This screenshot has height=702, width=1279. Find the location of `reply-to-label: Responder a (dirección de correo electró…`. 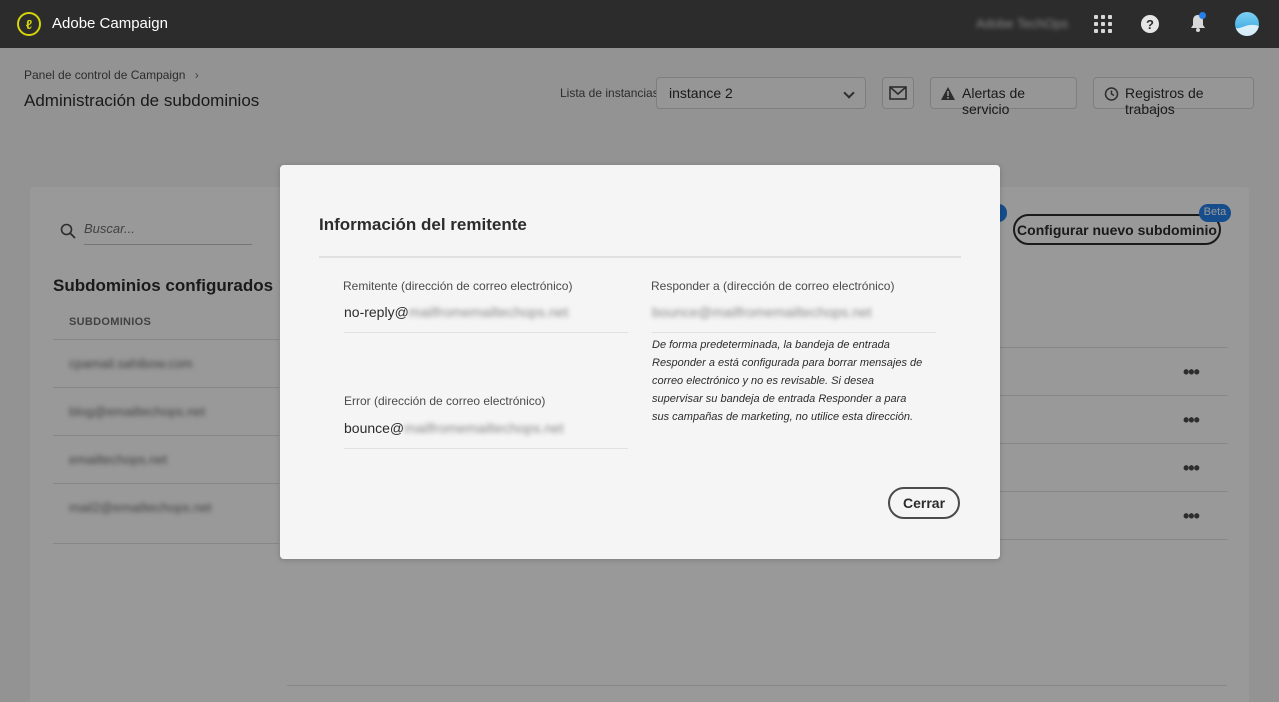

reply-to-label: Responder a (dirección de correo electró… is located at coordinates (773, 286).